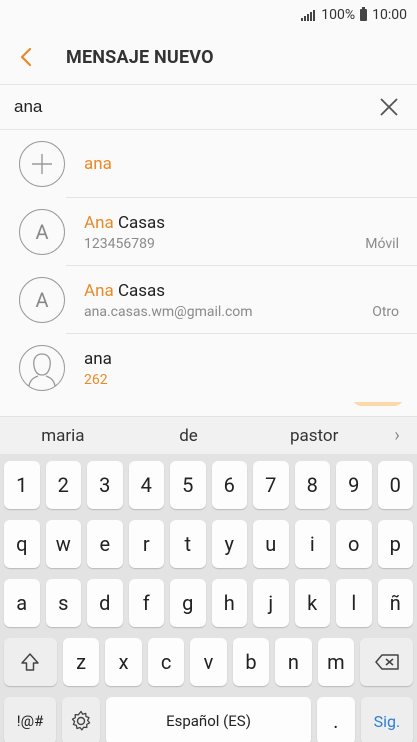 The width and height of the screenshot is (417, 742). Describe the element at coordinates (312, 603) in the screenshot. I see `key: k` at that location.